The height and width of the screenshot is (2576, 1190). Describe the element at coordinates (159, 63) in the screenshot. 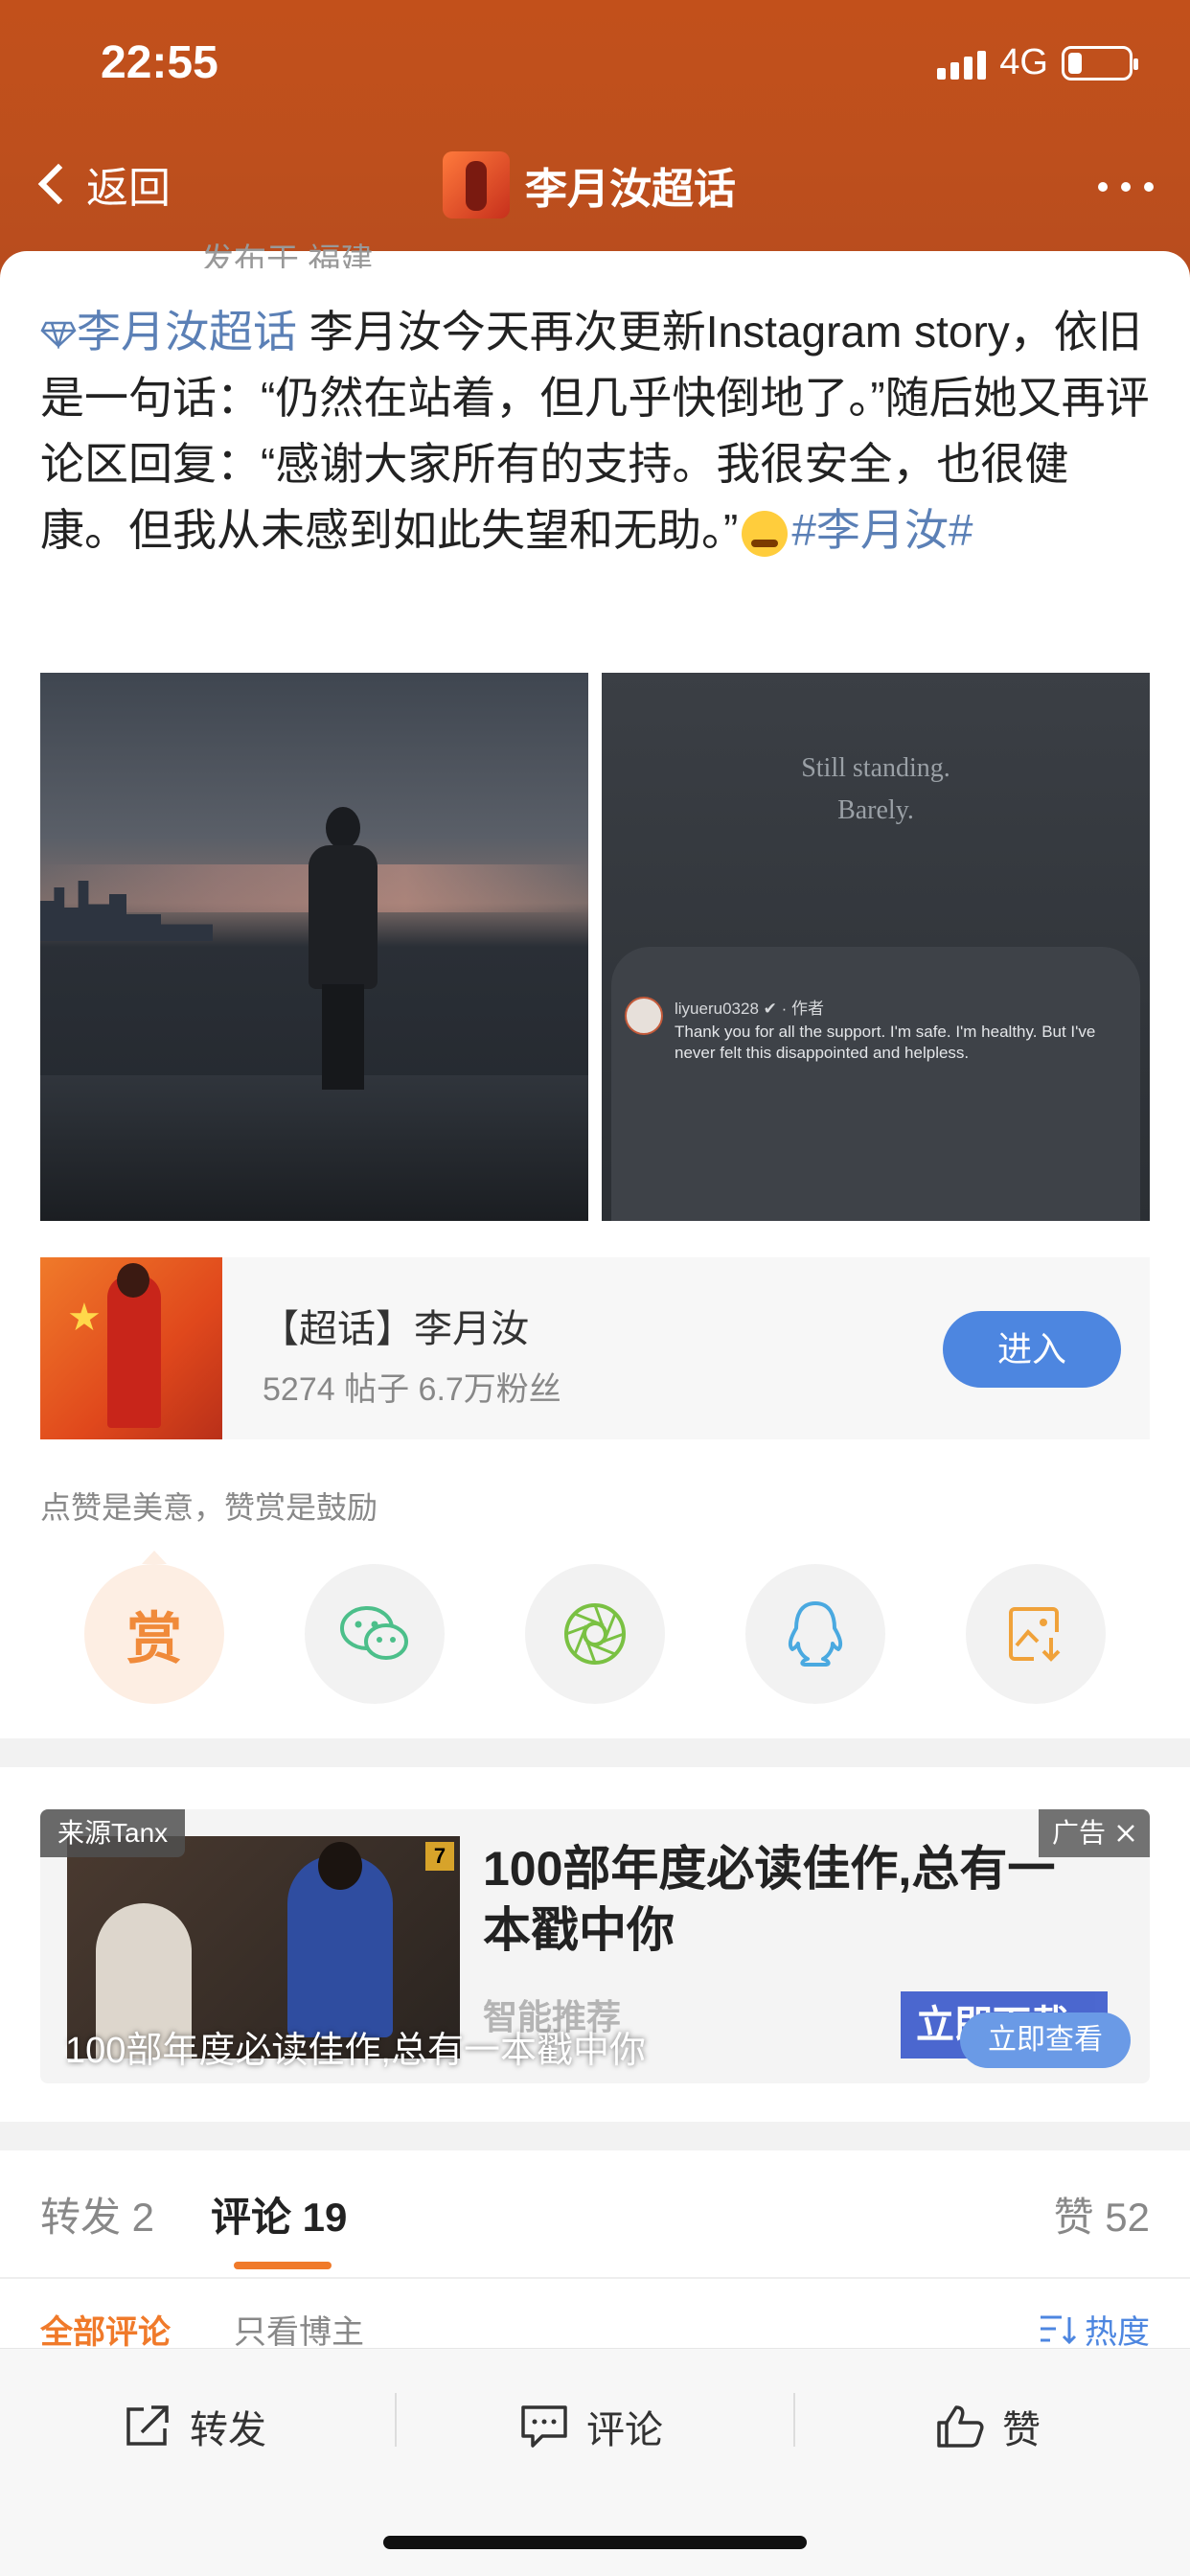

I see `status-time: 22:55` at that location.